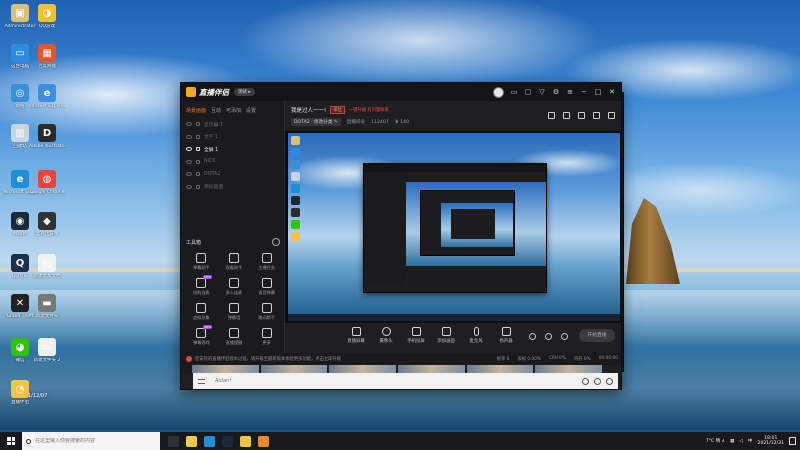 The width and height of the screenshot is (800, 450). Describe the element at coordinates (196, 110) in the screenshot. I see `tab-scenes: 场景画面` at that location.